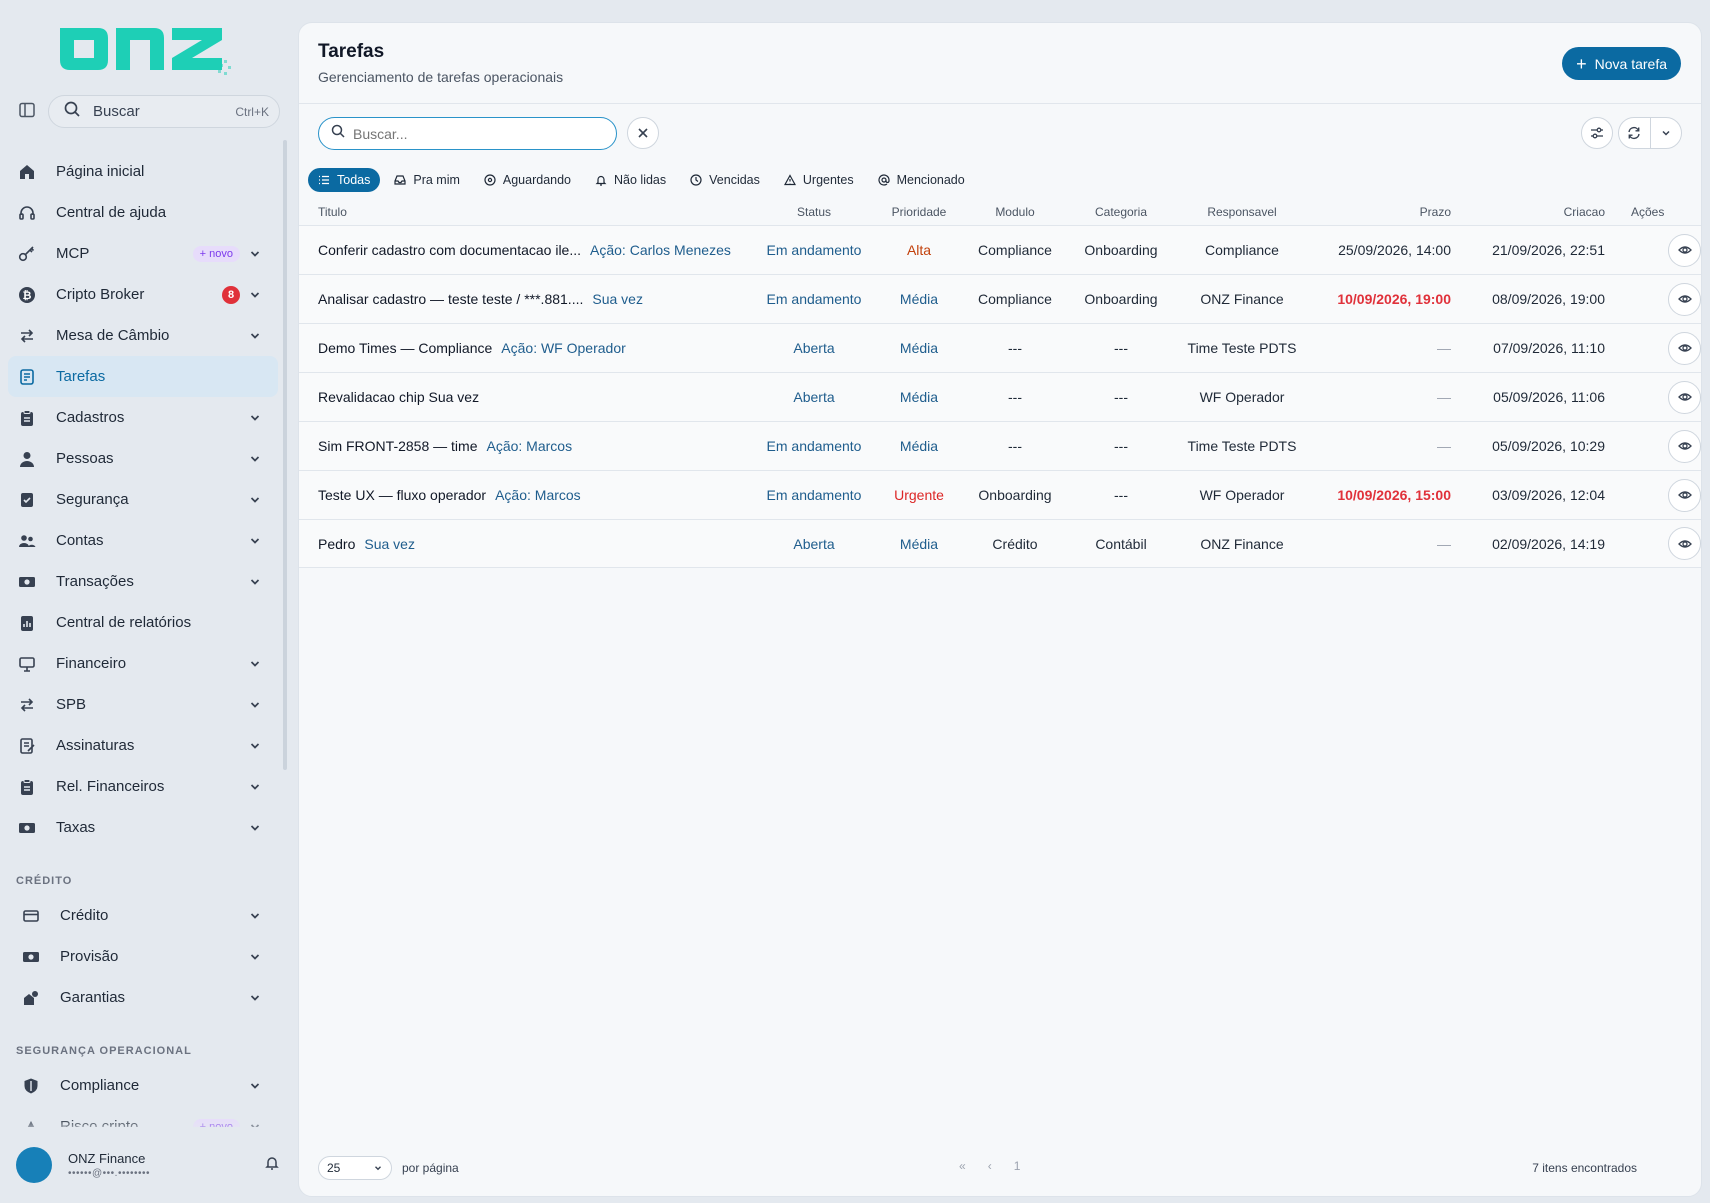 The width and height of the screenshot is (1710, 1203). What do you see at coordinates (1378, 212) in the screenshot?
I see `column-header-prazo: Prazo` at bounding box center [1378, 212].